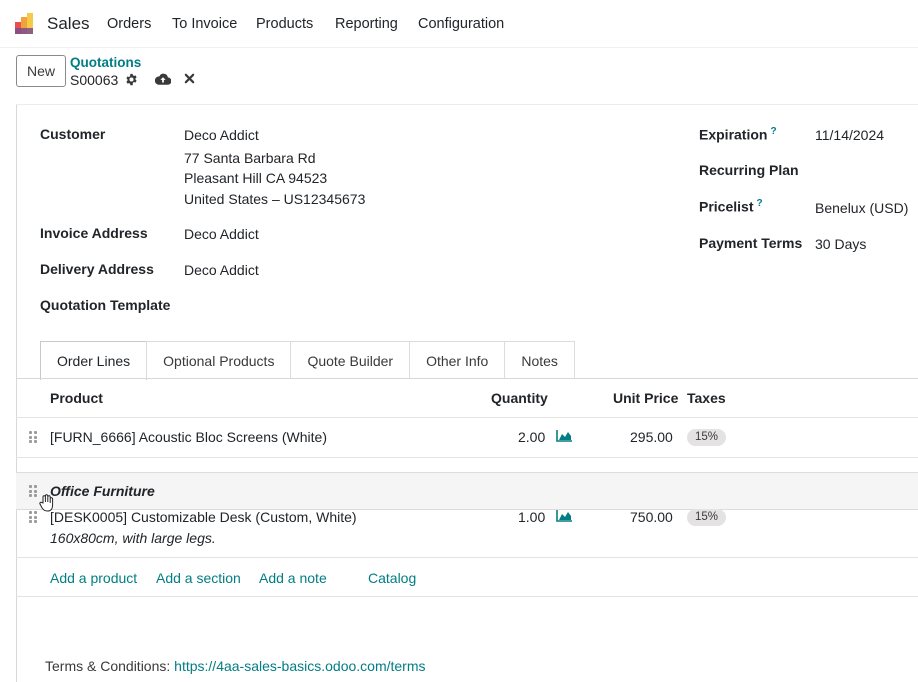  I want to click on sales-app-icon, so click(26, 24).